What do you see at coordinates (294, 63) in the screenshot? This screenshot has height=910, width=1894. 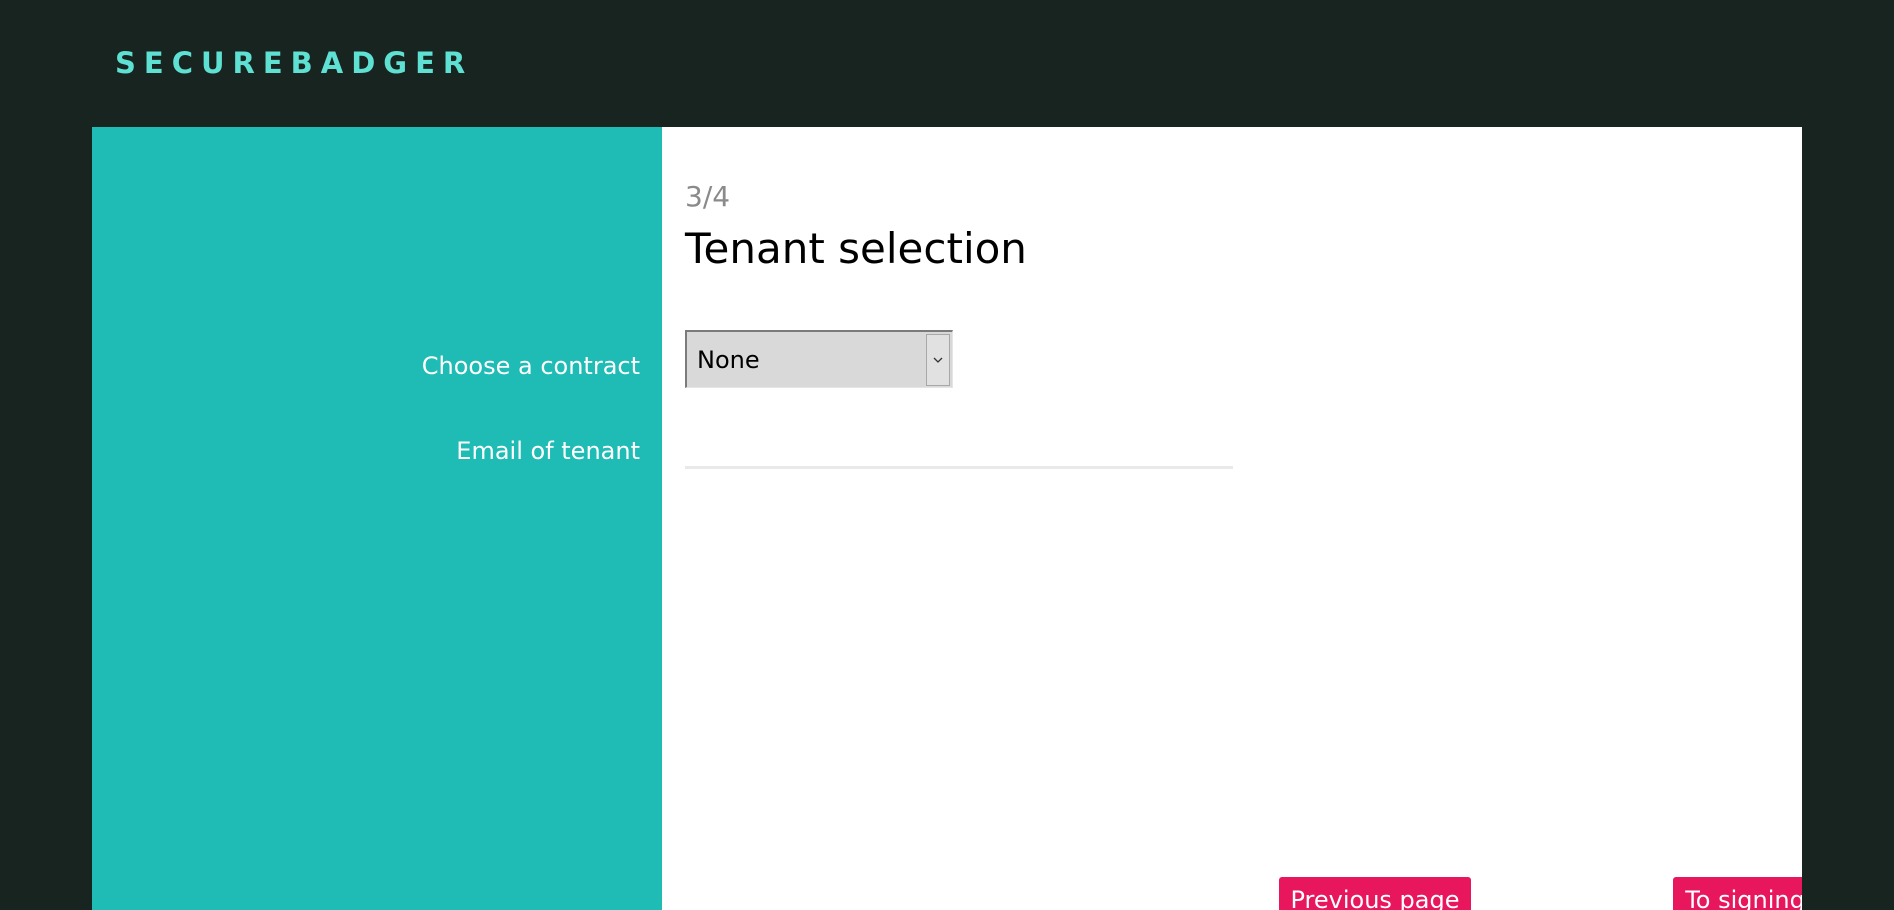 I see `brand-logo: SECUREBADGER` at bounding box center [294, 63].